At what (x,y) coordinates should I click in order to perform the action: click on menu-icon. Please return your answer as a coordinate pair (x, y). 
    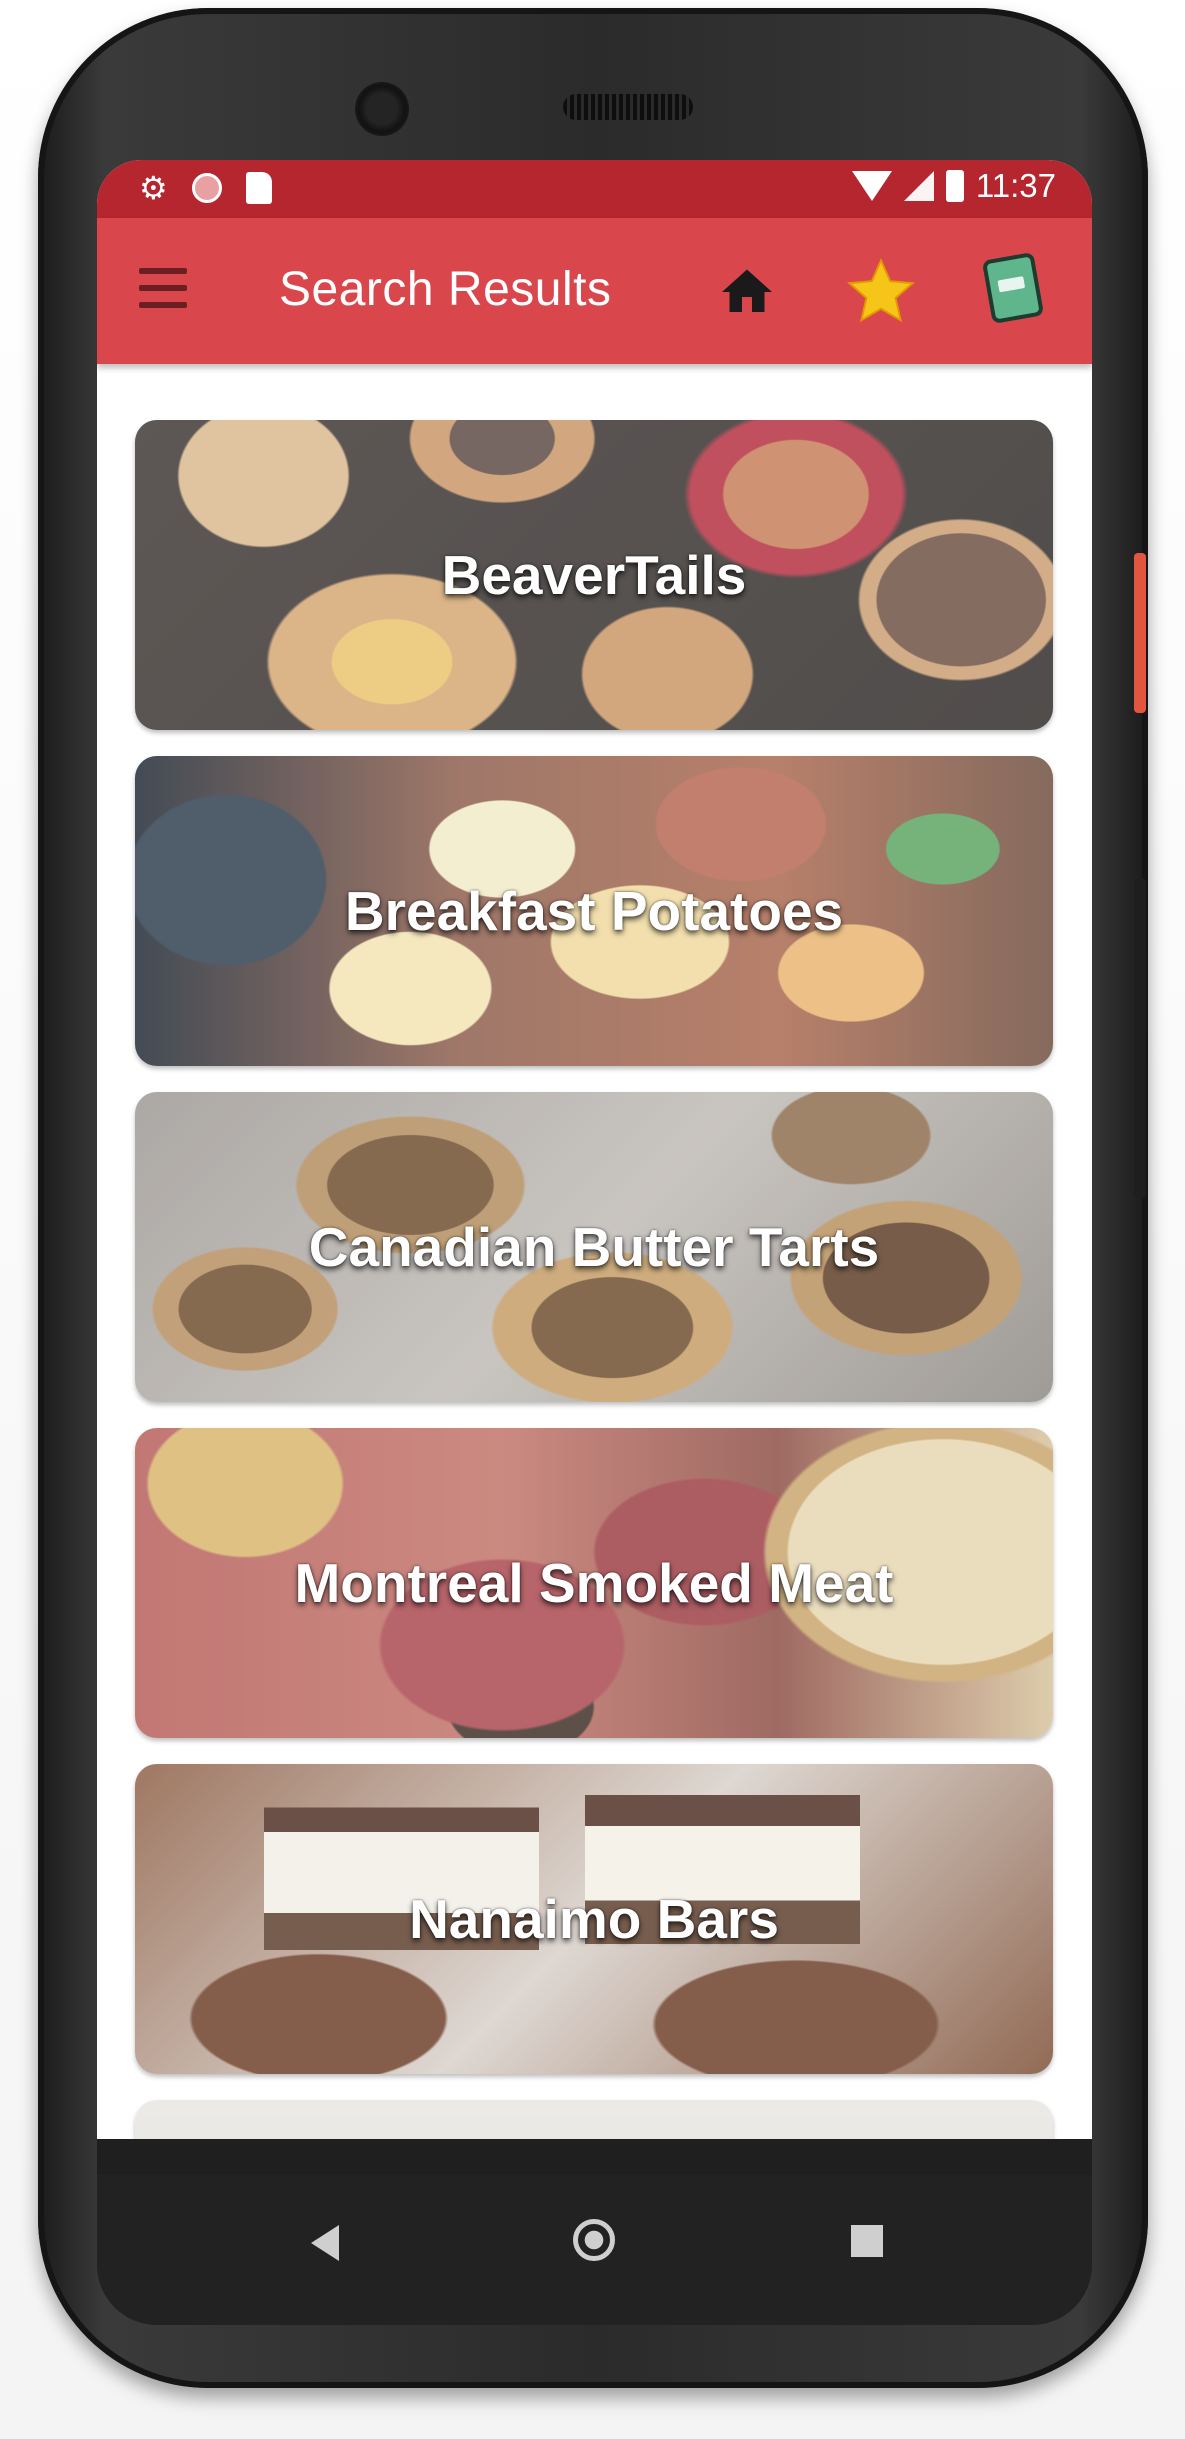
    Looking at the image, I should click on (163, 288).